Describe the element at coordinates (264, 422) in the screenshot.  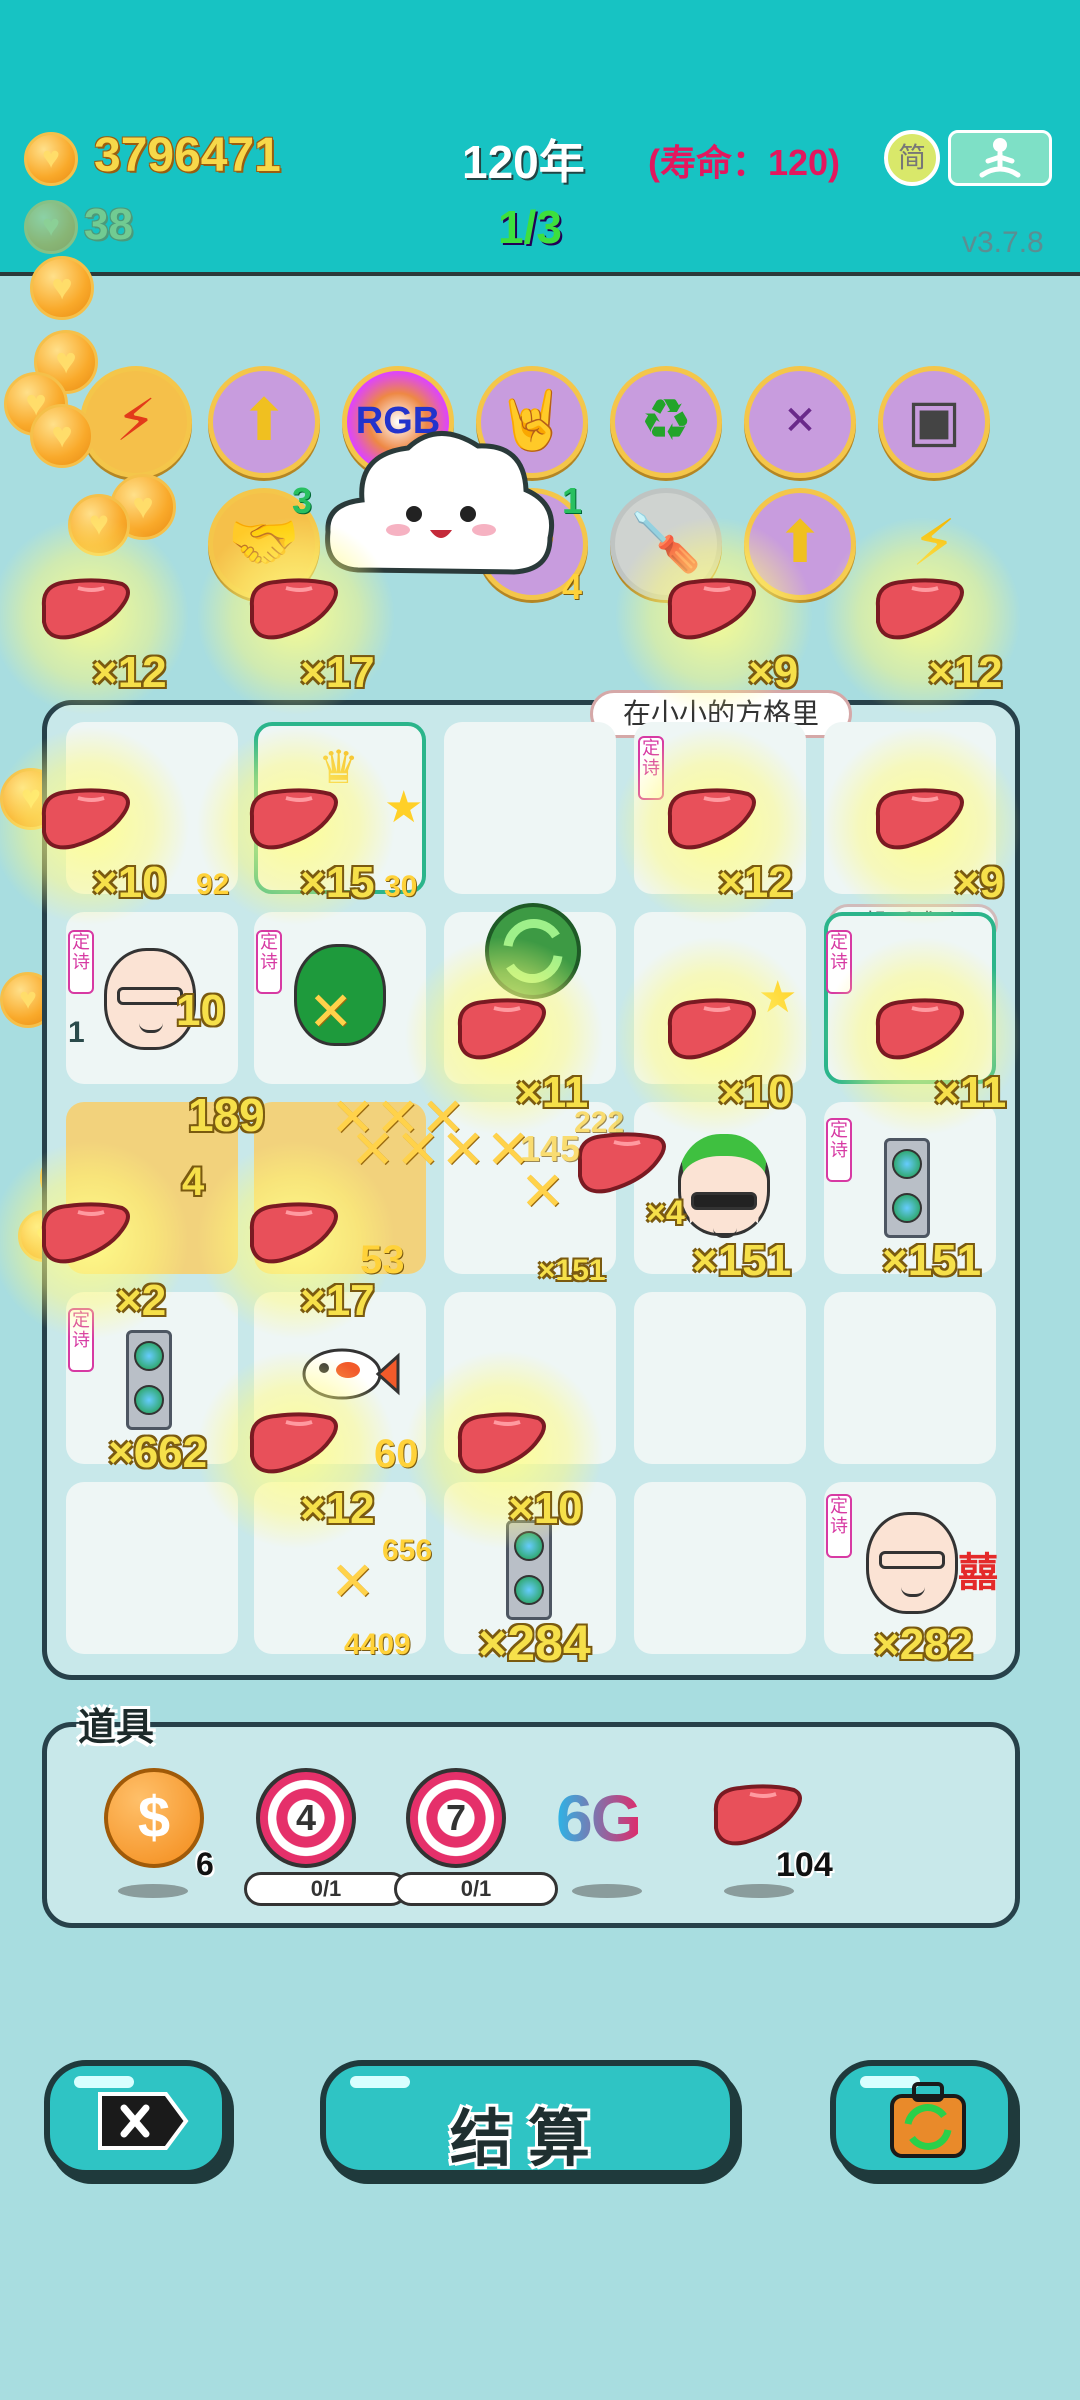
I see `bowls-arrow-icon: ⬆` at that location.